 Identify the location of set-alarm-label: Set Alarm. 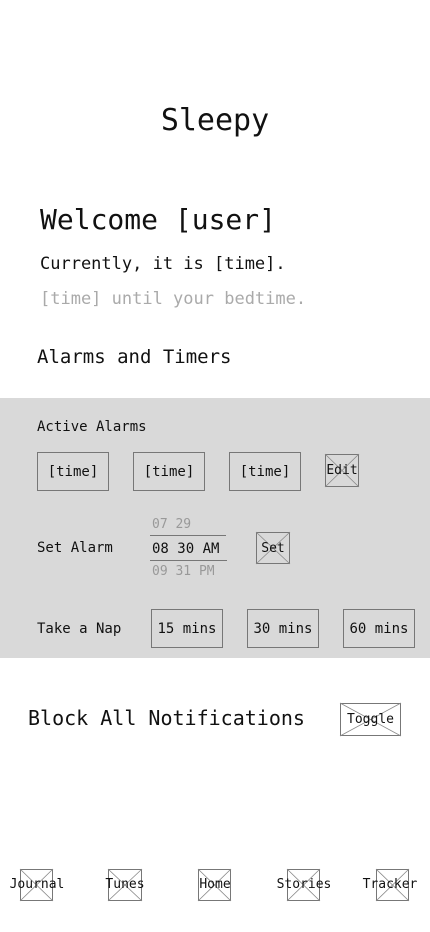
(75, 548).